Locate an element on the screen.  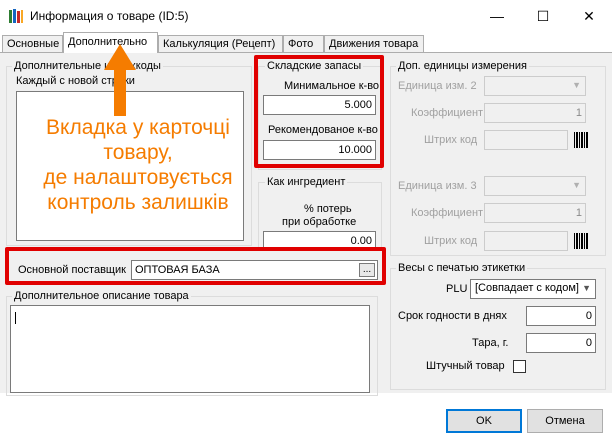
loss-label-1: % потерь is located at coordinates (328, 209).